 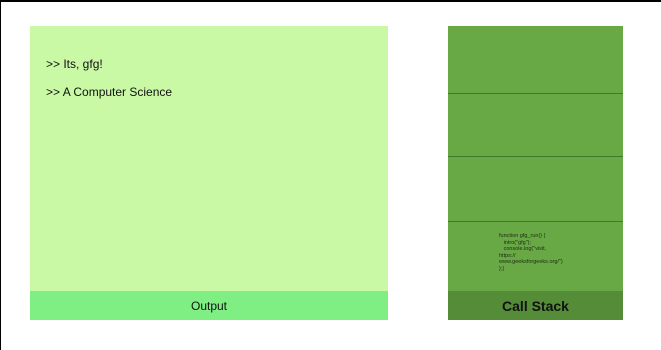 I want to click on frame-top-border, so click(x=330, y=1).